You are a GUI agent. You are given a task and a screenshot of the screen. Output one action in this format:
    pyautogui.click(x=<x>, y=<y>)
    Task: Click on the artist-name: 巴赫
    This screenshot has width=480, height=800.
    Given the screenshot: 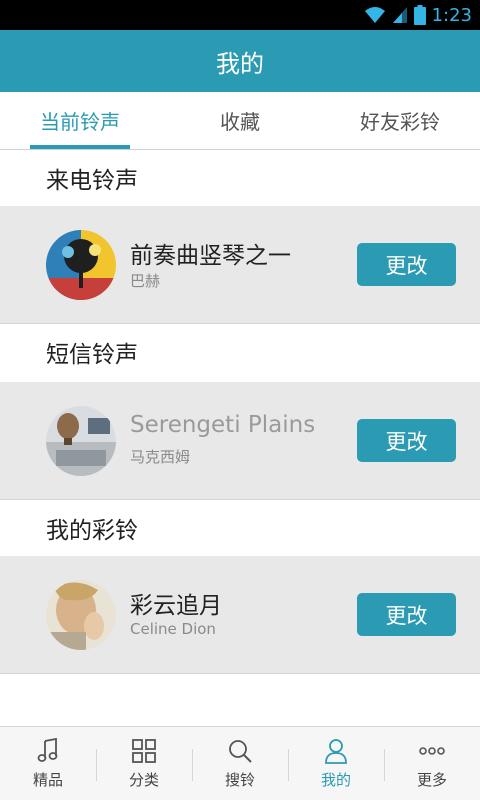 What is the action you would take?
    pyautogui.click(x=145, y=281)
    